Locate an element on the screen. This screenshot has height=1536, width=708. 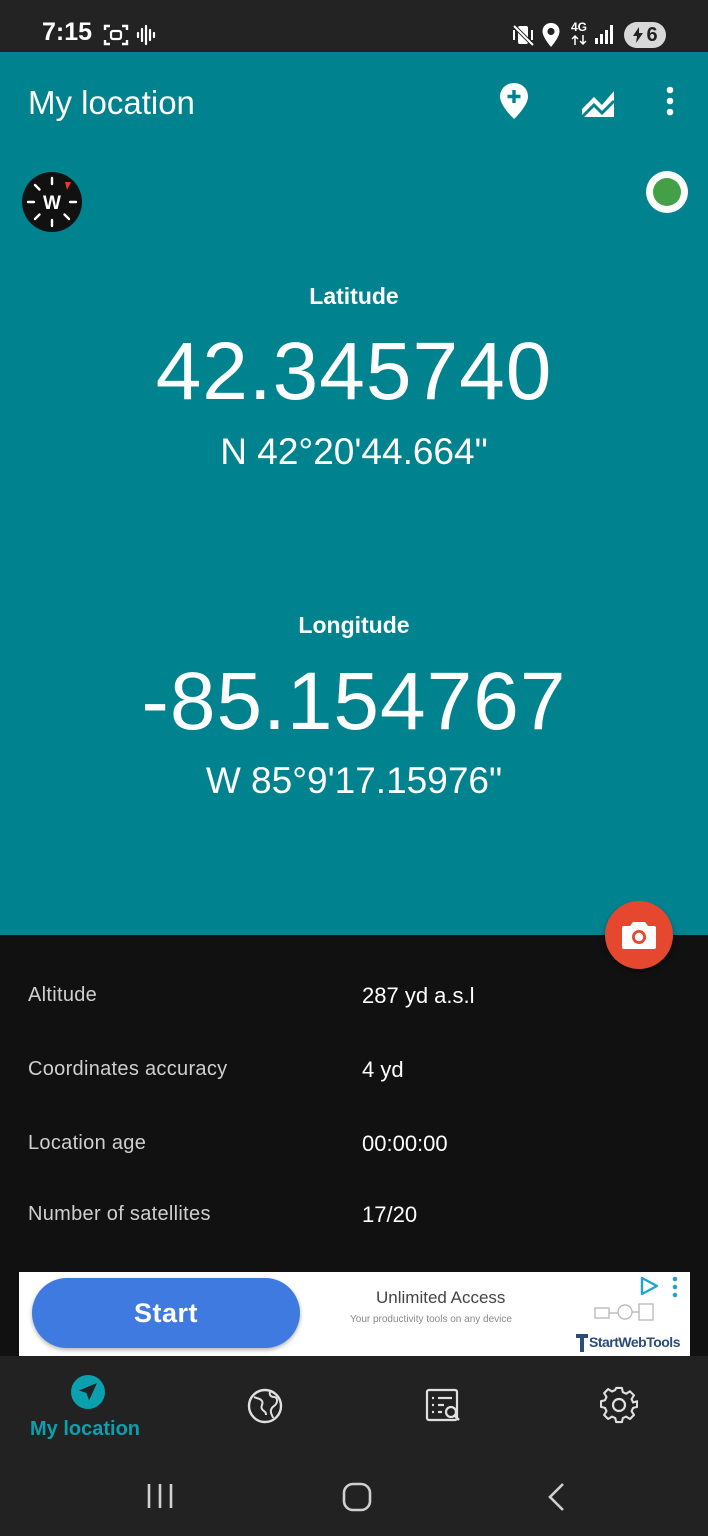
network-type: 4G is located at coordinates (579, 27).